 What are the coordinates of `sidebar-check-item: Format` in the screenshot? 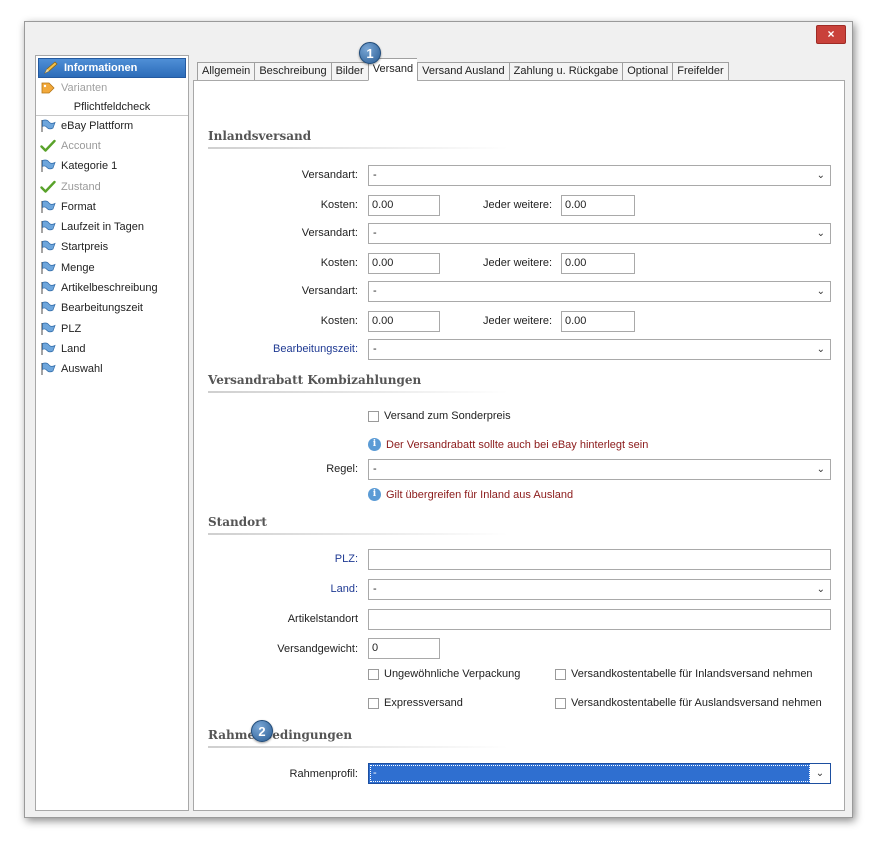 It's located at (112, 207).